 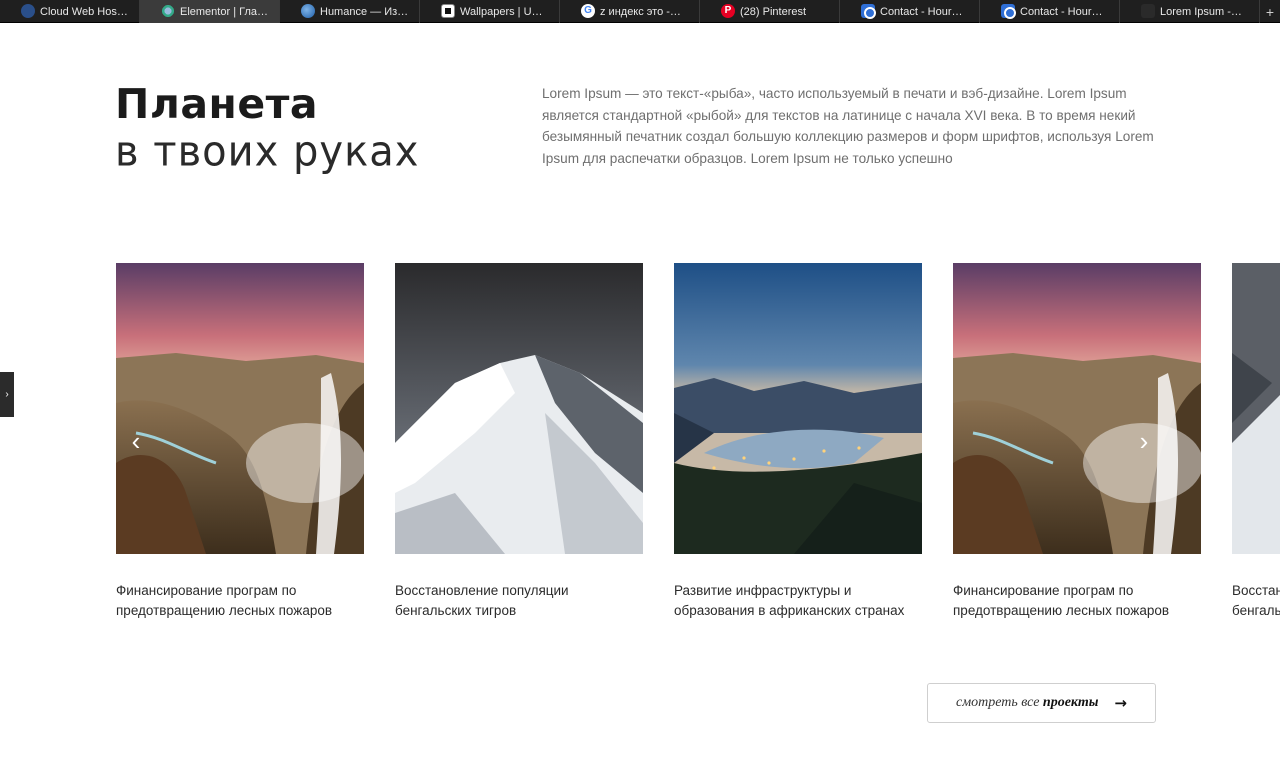 I want to click on hero-heading: Планета в твоих руках, so click(x=267, y=128).